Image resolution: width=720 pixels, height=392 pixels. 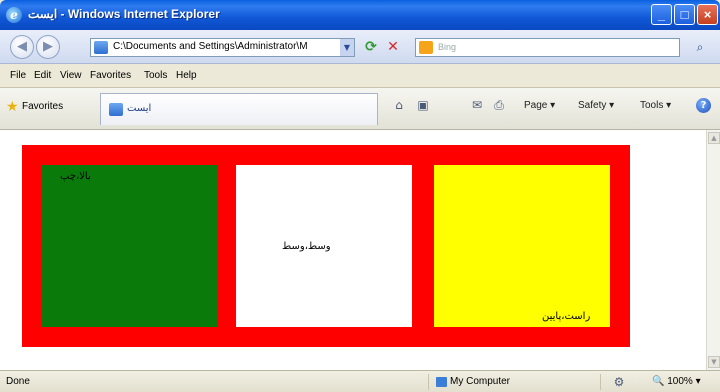 I want to click on white-panel: وسط،وسط, so click(x=324, y=246).